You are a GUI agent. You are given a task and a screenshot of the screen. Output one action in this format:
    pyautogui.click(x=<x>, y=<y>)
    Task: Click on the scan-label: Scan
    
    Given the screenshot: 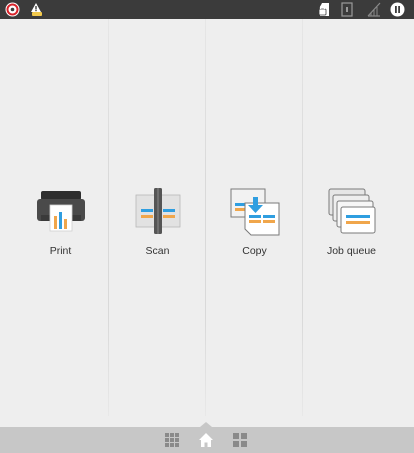 What is the action you would take?
    pyautogui.click(x=157, y=251)
    